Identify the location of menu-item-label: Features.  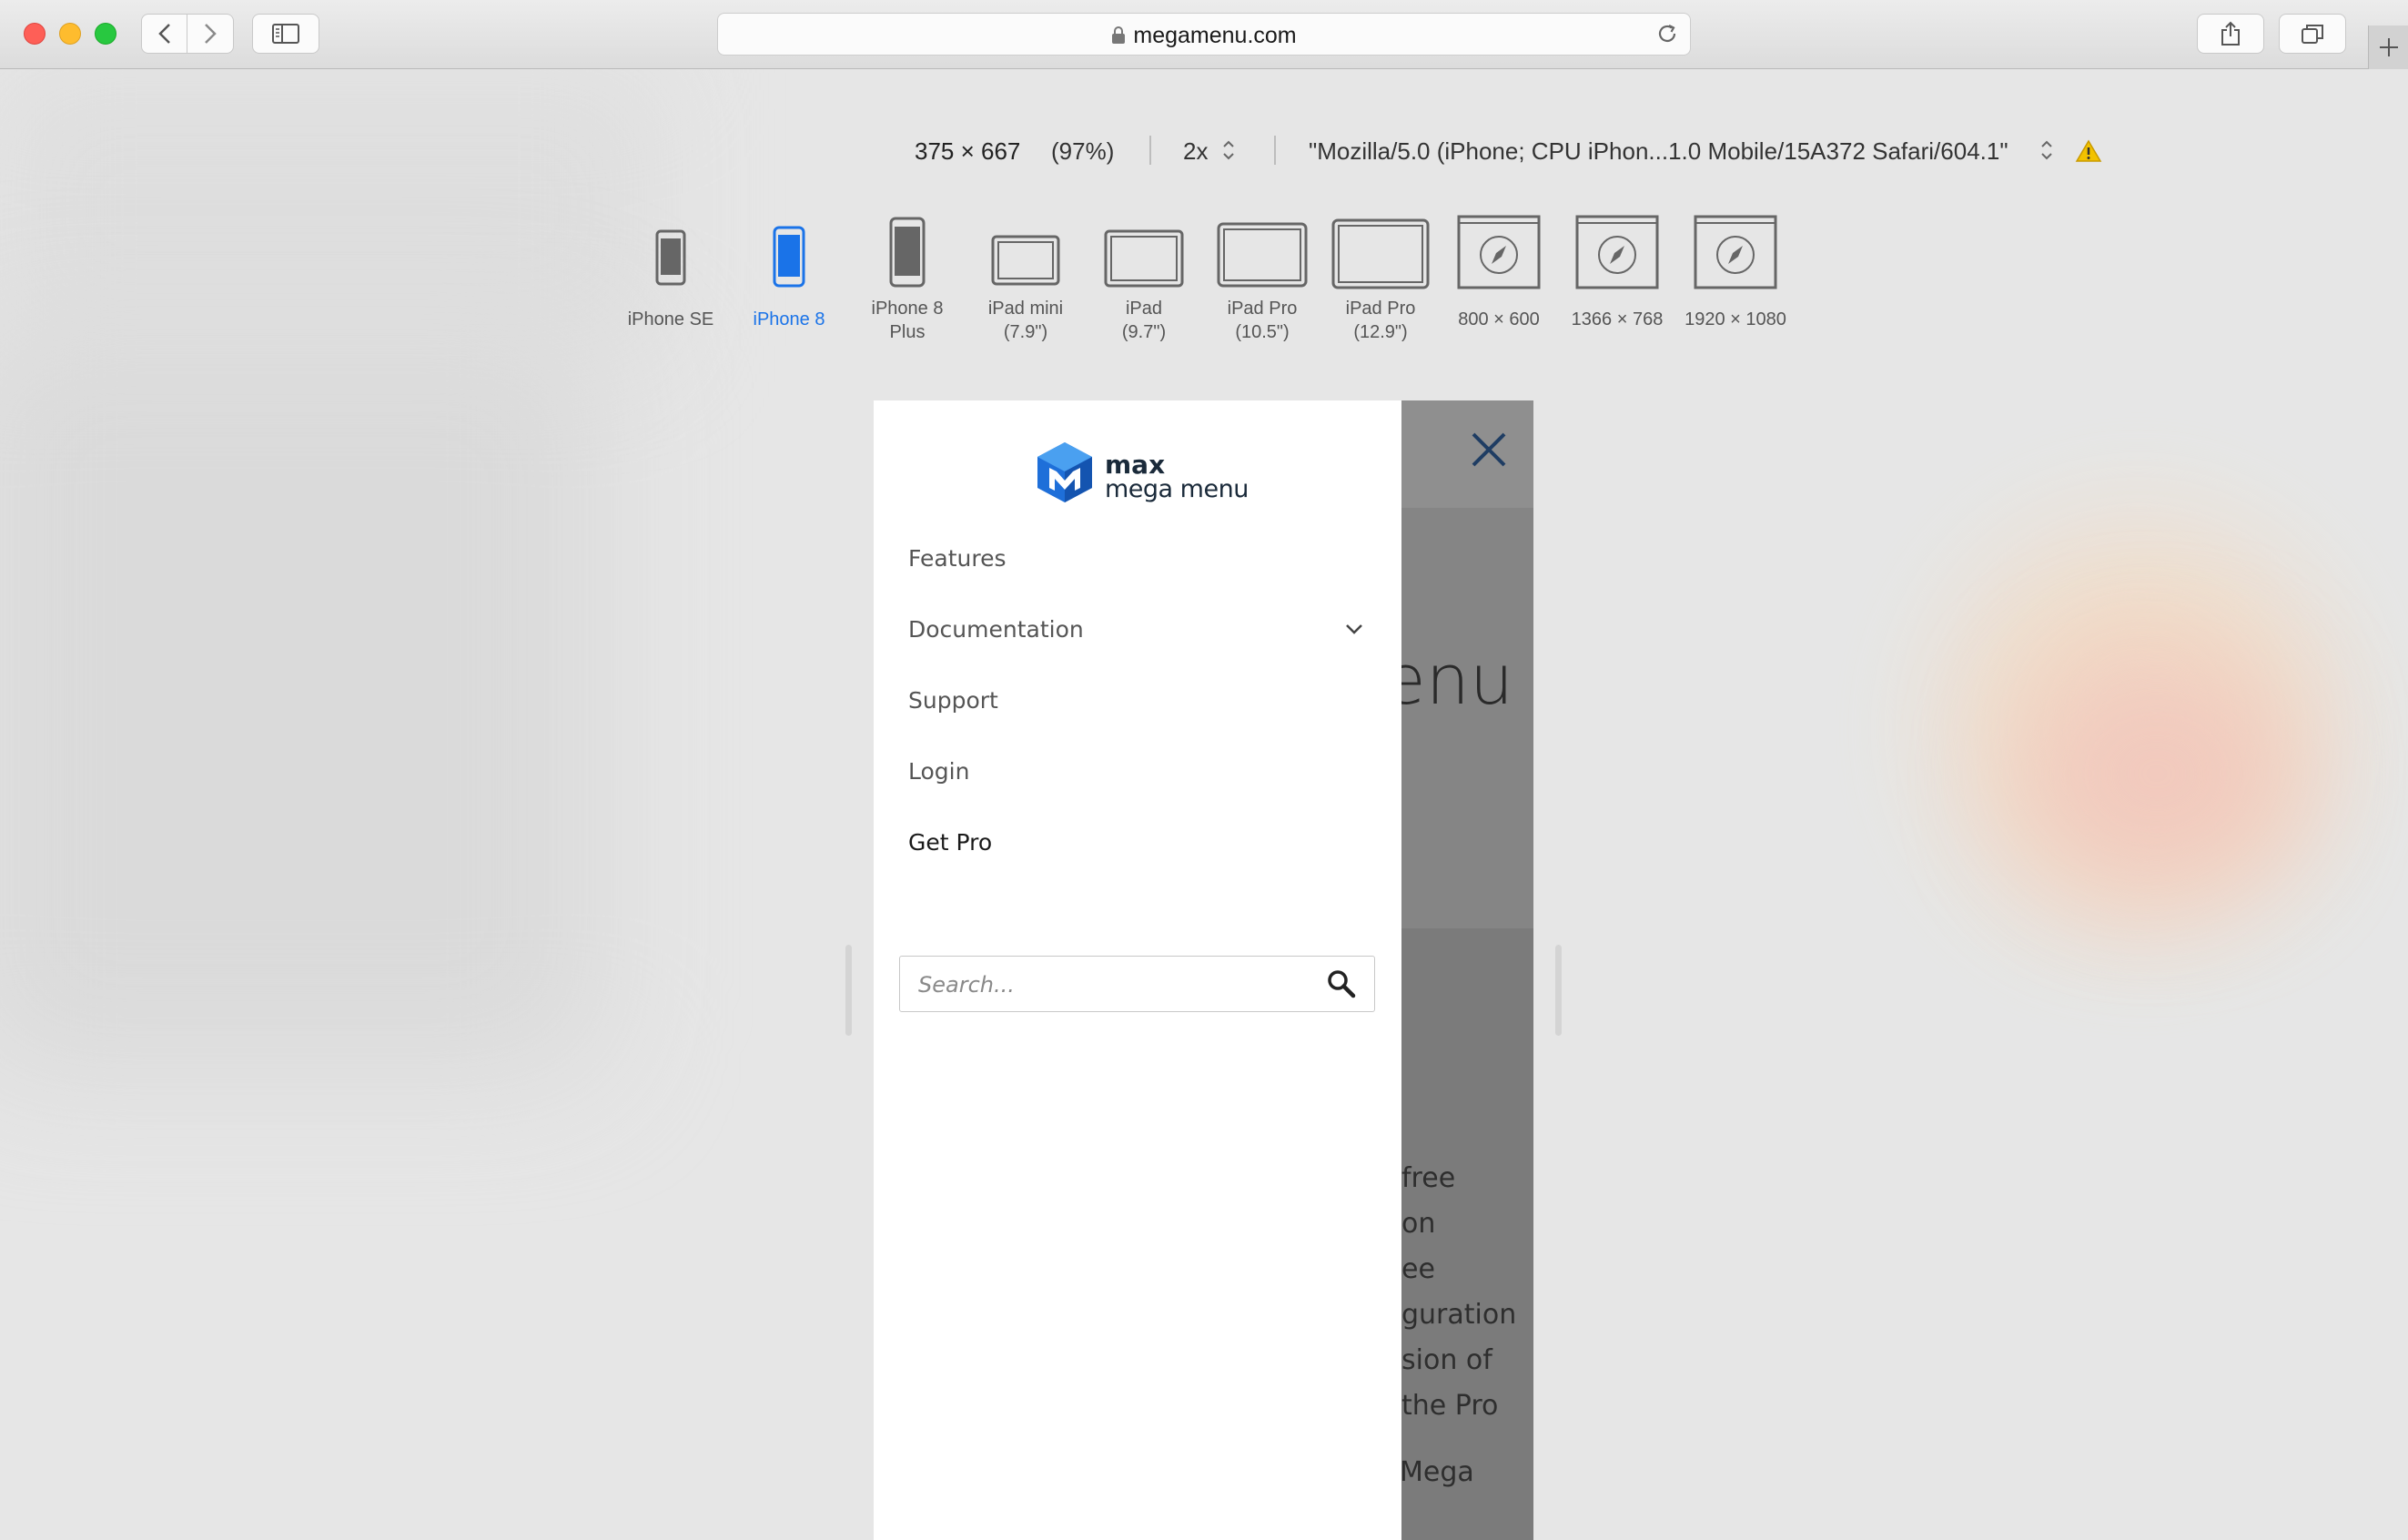
(957, 558).